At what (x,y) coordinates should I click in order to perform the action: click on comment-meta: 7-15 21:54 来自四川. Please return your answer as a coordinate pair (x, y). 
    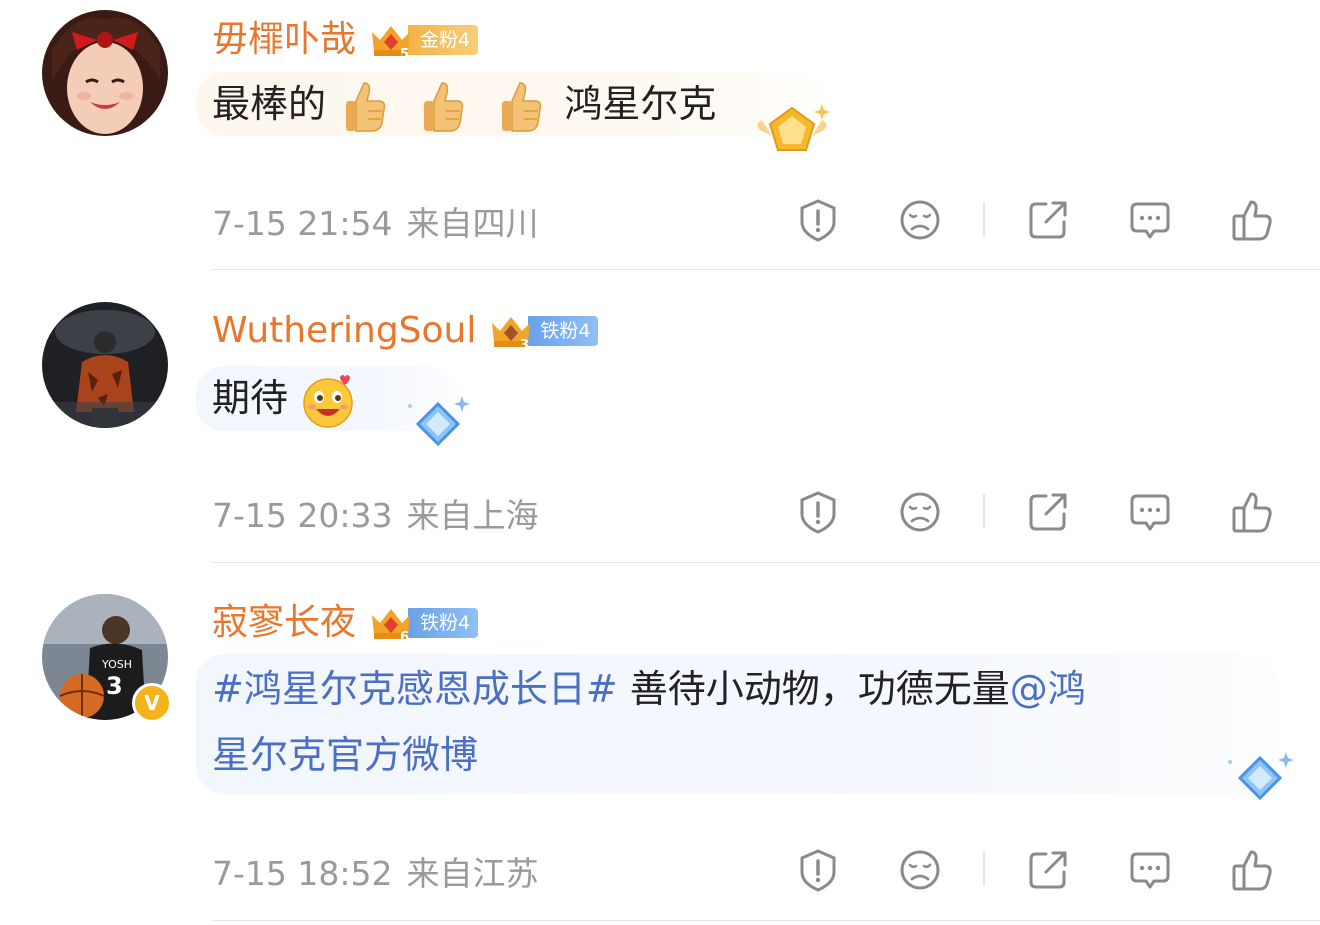
    Looking at the image, I should click on (382, 221).